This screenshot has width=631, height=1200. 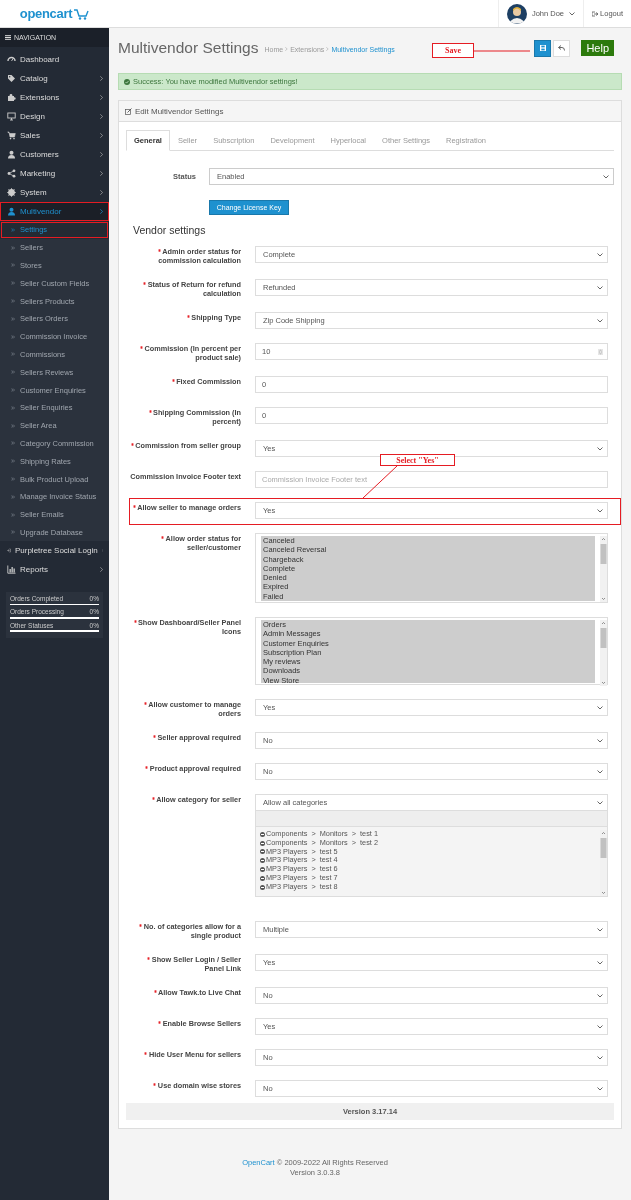 I want to click on floppy-disk-icon, so click(x=542, y=48).